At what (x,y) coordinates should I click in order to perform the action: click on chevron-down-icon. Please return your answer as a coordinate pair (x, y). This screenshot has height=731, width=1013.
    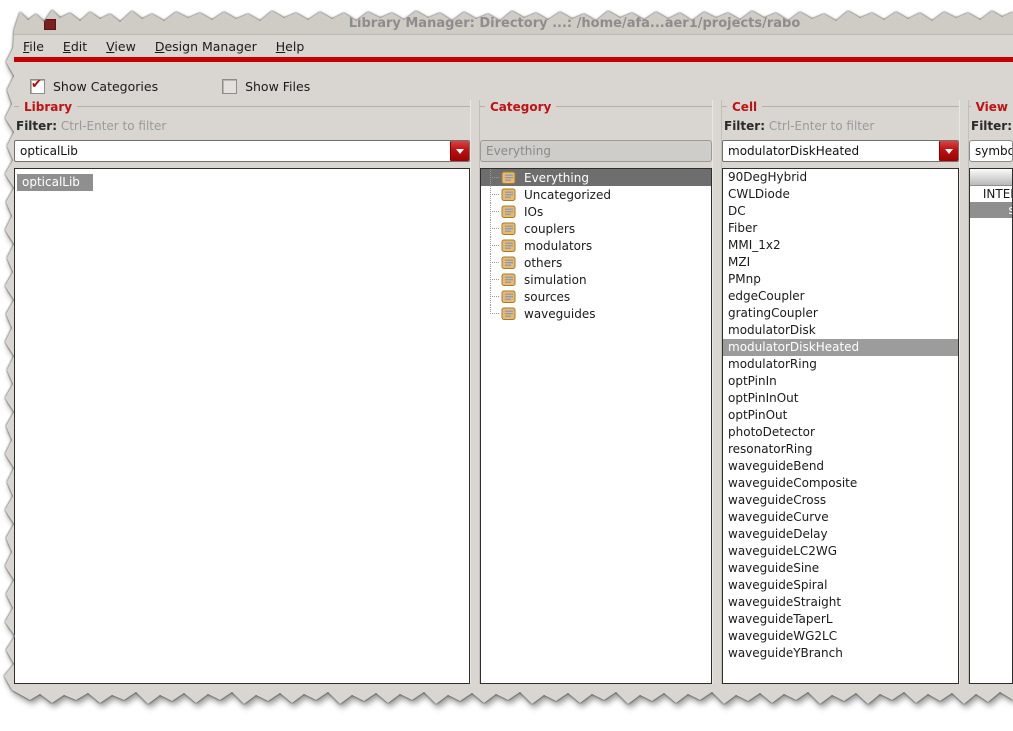
    Looking at the image, I should click on (949, 153).